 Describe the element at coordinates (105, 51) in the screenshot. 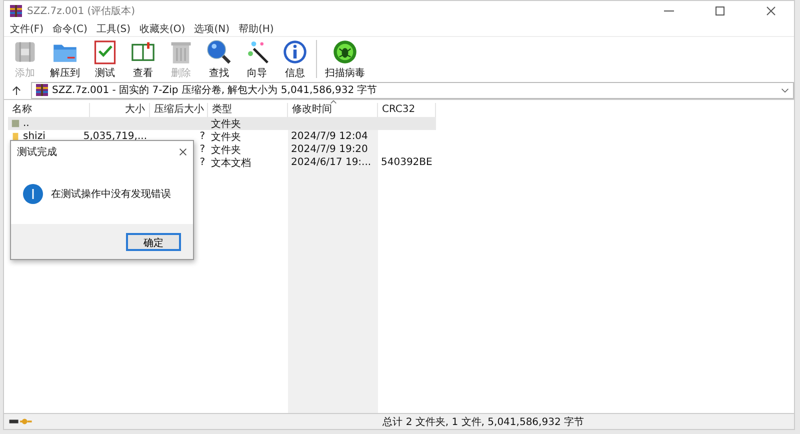

I see `check-icon` at that location.